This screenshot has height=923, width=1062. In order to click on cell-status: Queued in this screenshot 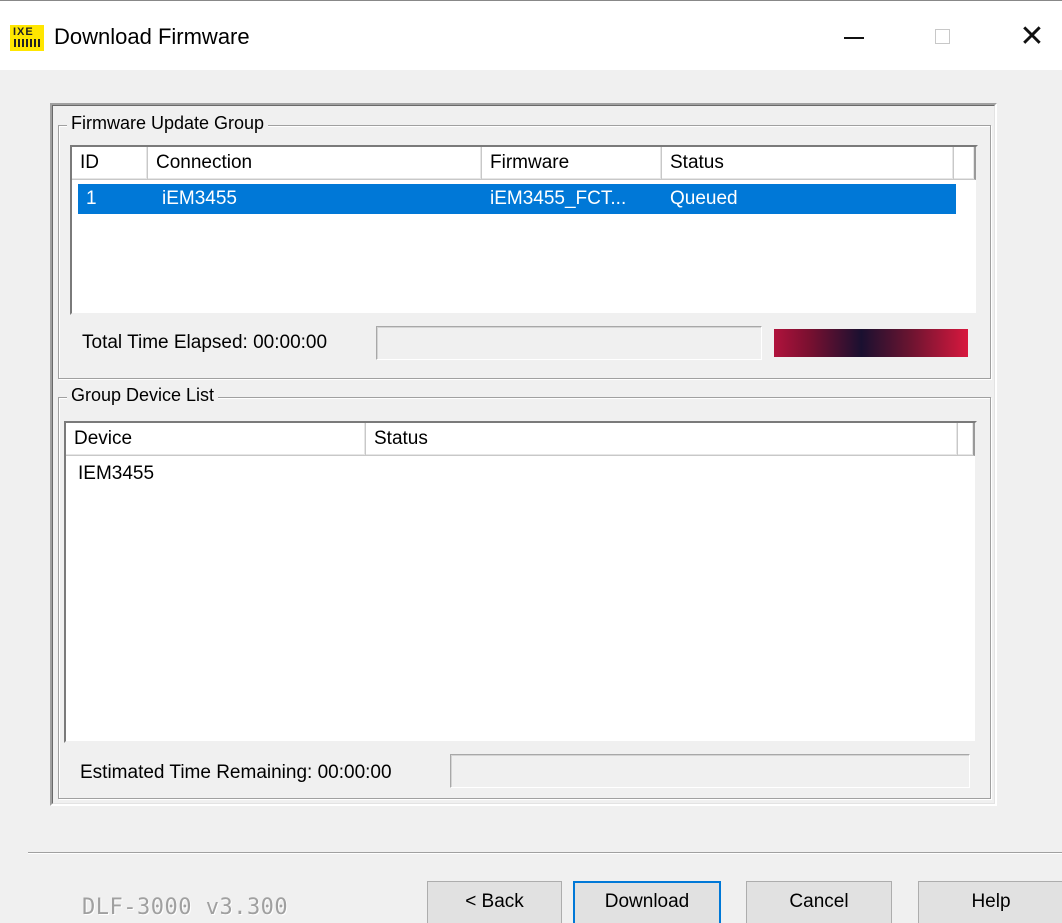, I will do `click(704, 198)`.